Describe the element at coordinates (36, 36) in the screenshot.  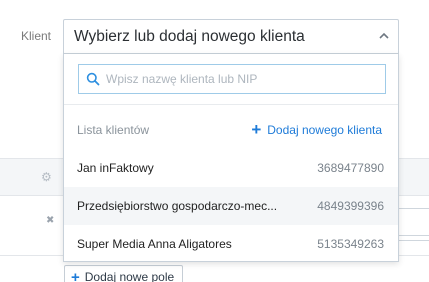
I see `client-label: Klient` at that location.